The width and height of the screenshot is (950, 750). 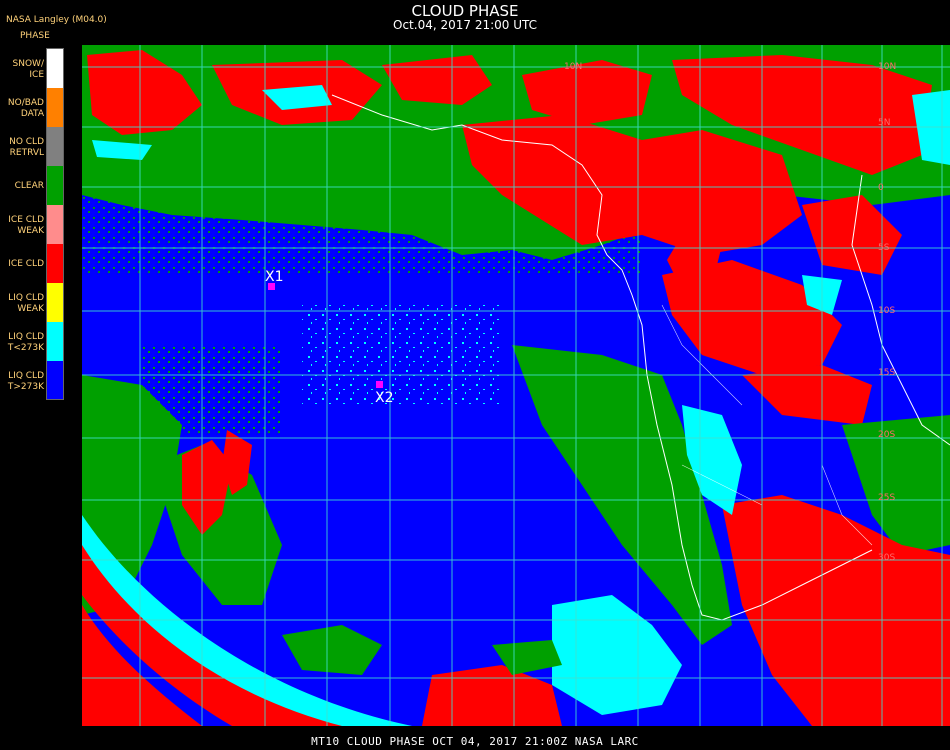 I want to click on legend-swatch-liq-cld-cold, so click(x=55, y=341).